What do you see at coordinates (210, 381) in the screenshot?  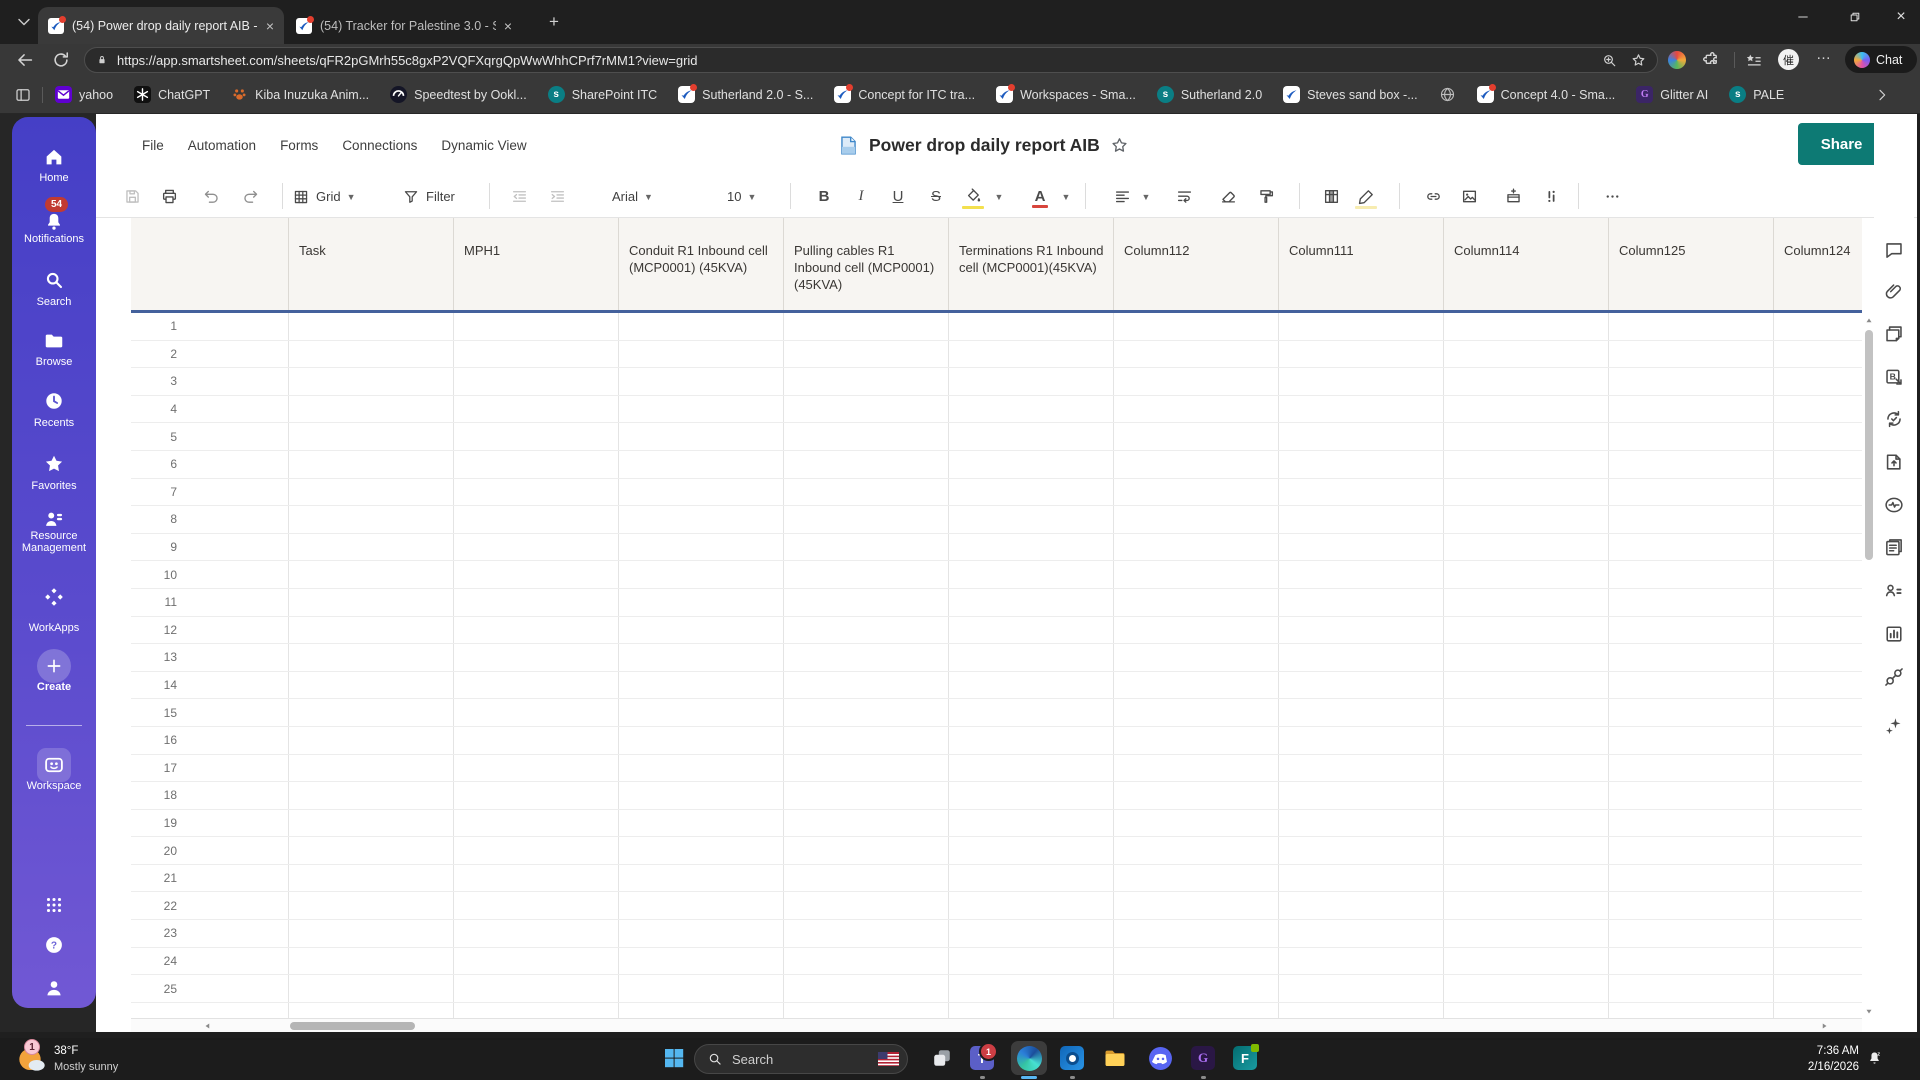 I see `row-number: 3` at bounding box center [210, 381].